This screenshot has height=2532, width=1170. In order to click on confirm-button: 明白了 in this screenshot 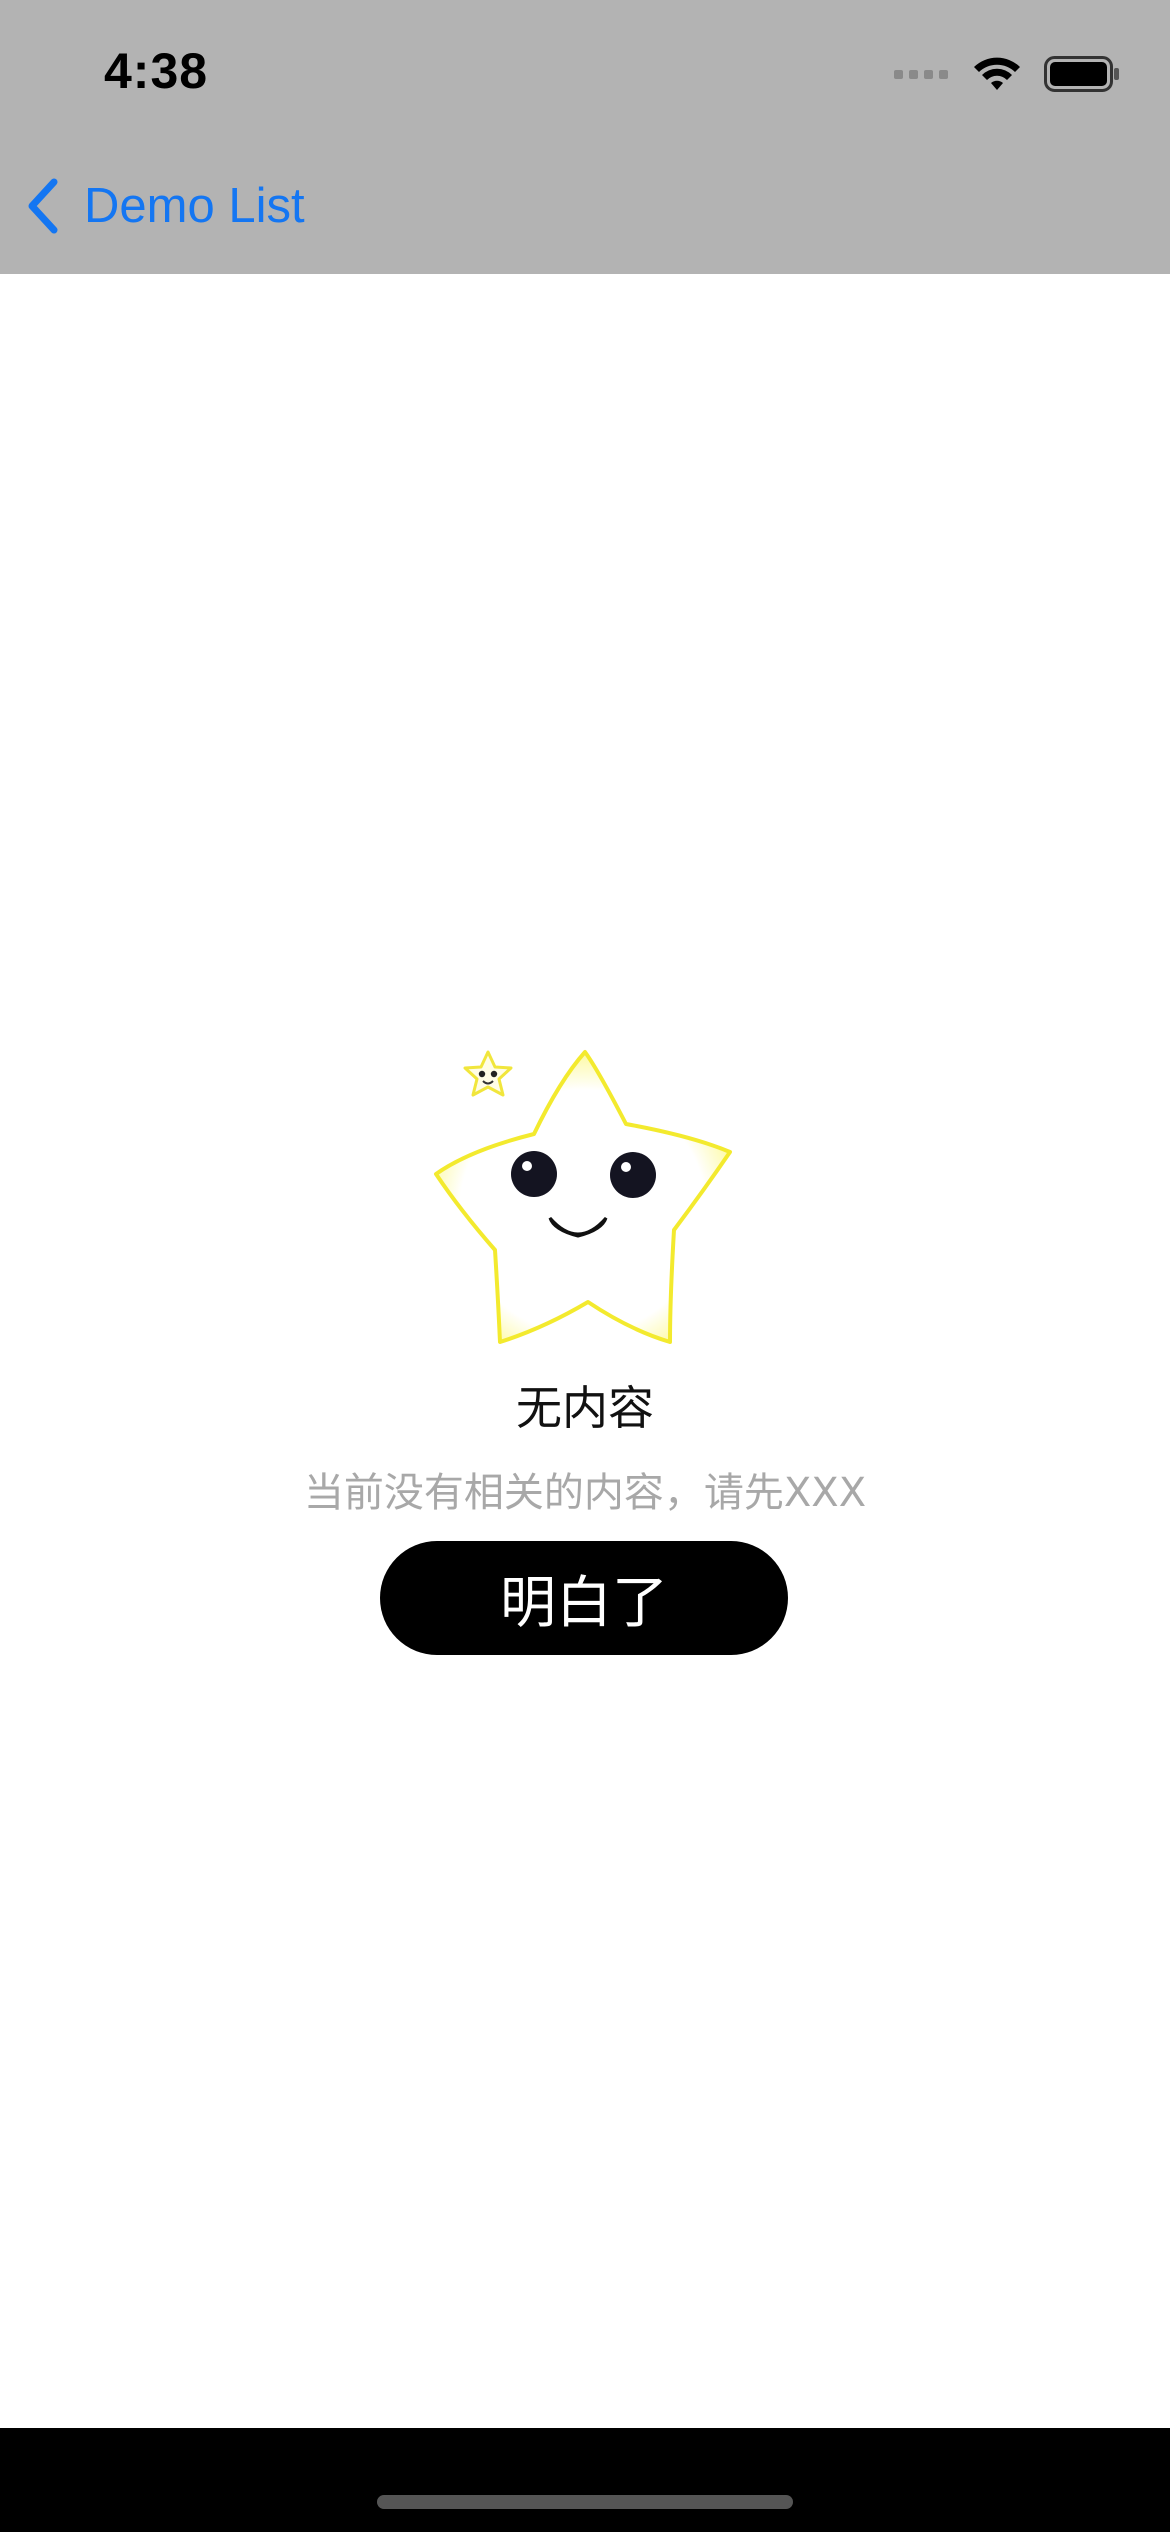, I will do `click(584, 1598)`.